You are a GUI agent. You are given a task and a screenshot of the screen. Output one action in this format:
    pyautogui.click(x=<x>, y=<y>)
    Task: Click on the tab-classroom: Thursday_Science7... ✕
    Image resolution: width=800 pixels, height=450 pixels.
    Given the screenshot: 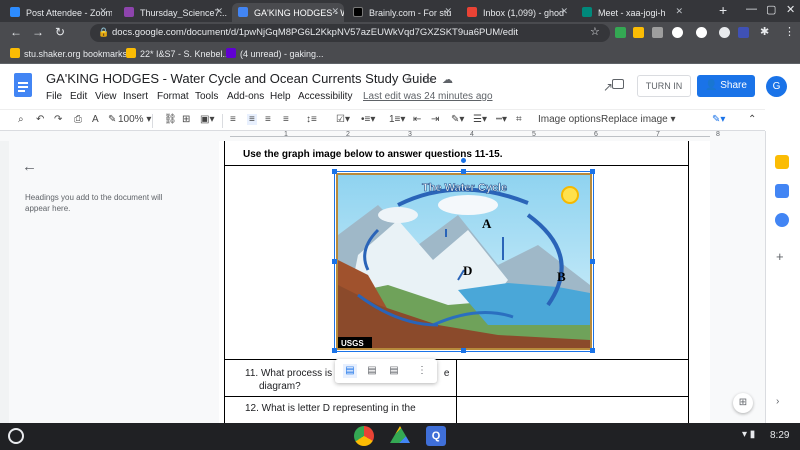 What is the action you would take?
    pyautogui.click(x=173, y=12)
    